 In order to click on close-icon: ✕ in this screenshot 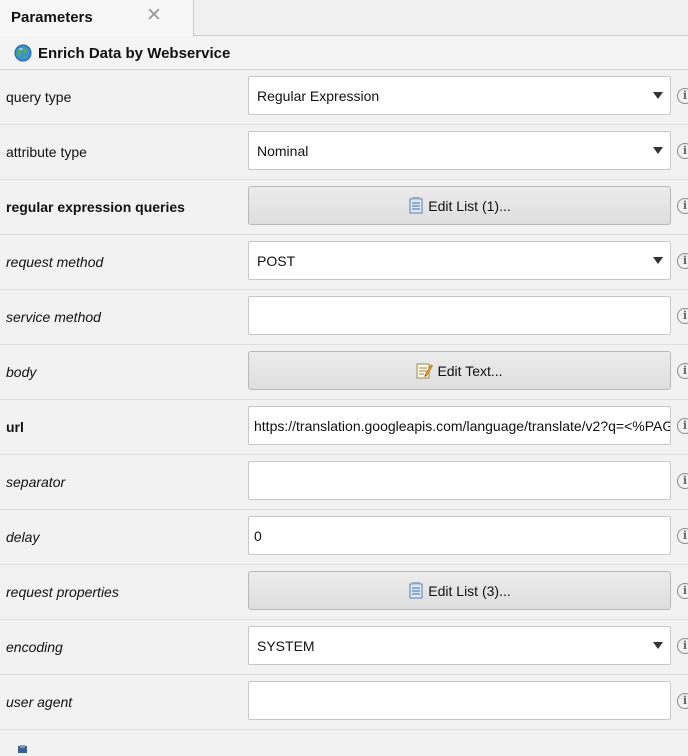, I will do `click(154, 16)`.